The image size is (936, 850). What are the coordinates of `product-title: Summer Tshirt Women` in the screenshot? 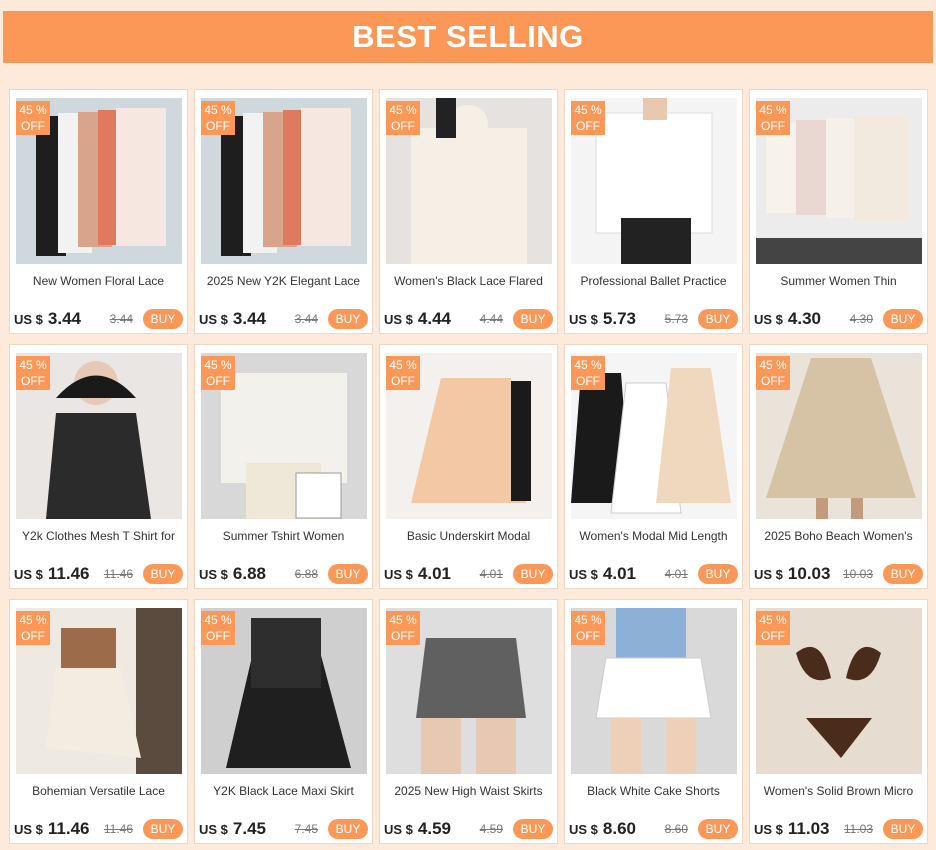 It's located at (283, 536).